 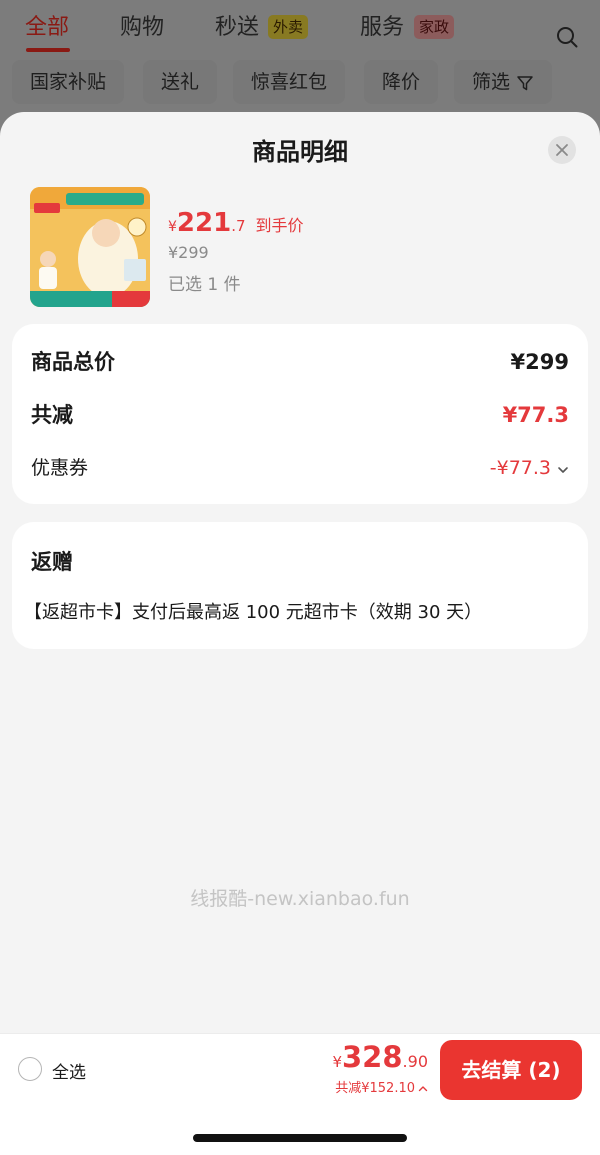 I want to click on total-currency: ¥, so click(x=337, y=1062).